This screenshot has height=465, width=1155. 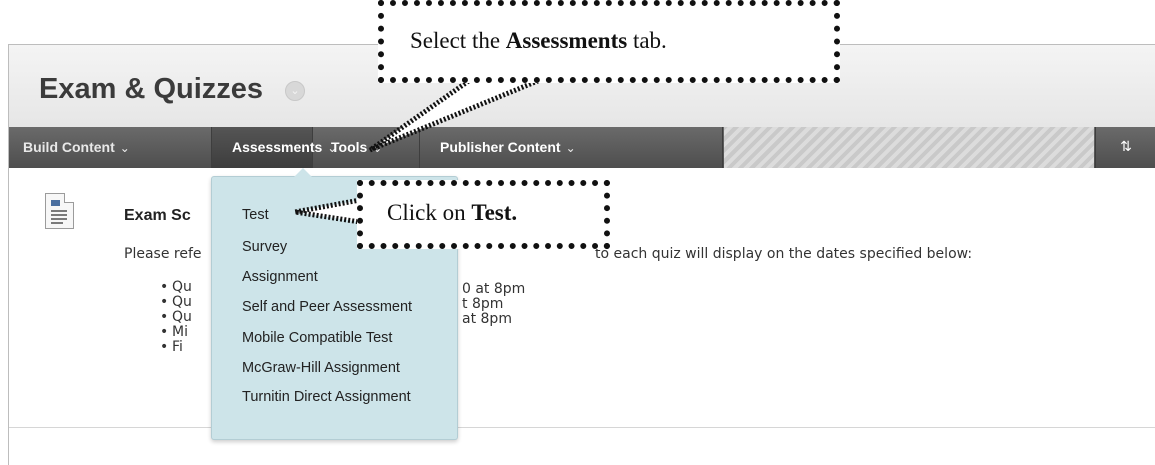 I want to click on callout-emphasis: Test., so click(x=494, y=212).